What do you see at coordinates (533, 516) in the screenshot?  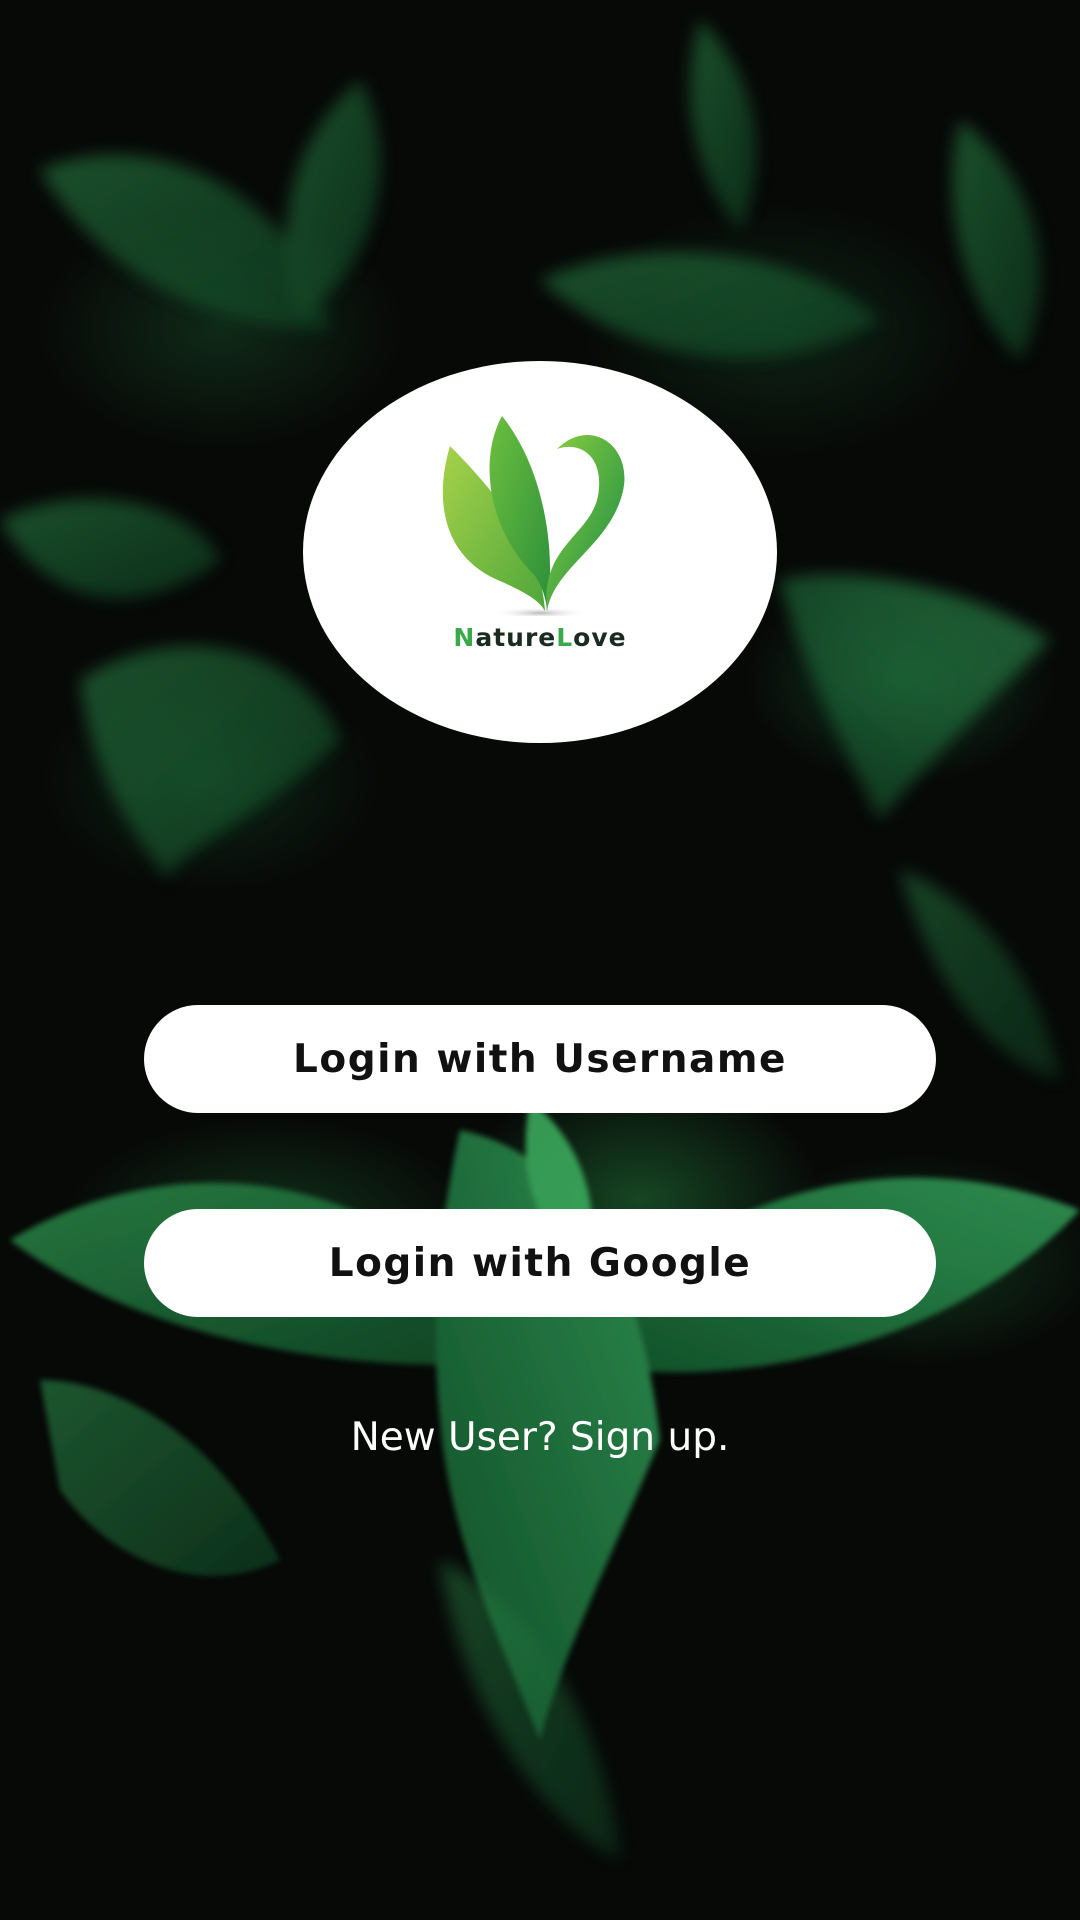 I see `leaf-heart-icon` at bounding box center [533, 516].